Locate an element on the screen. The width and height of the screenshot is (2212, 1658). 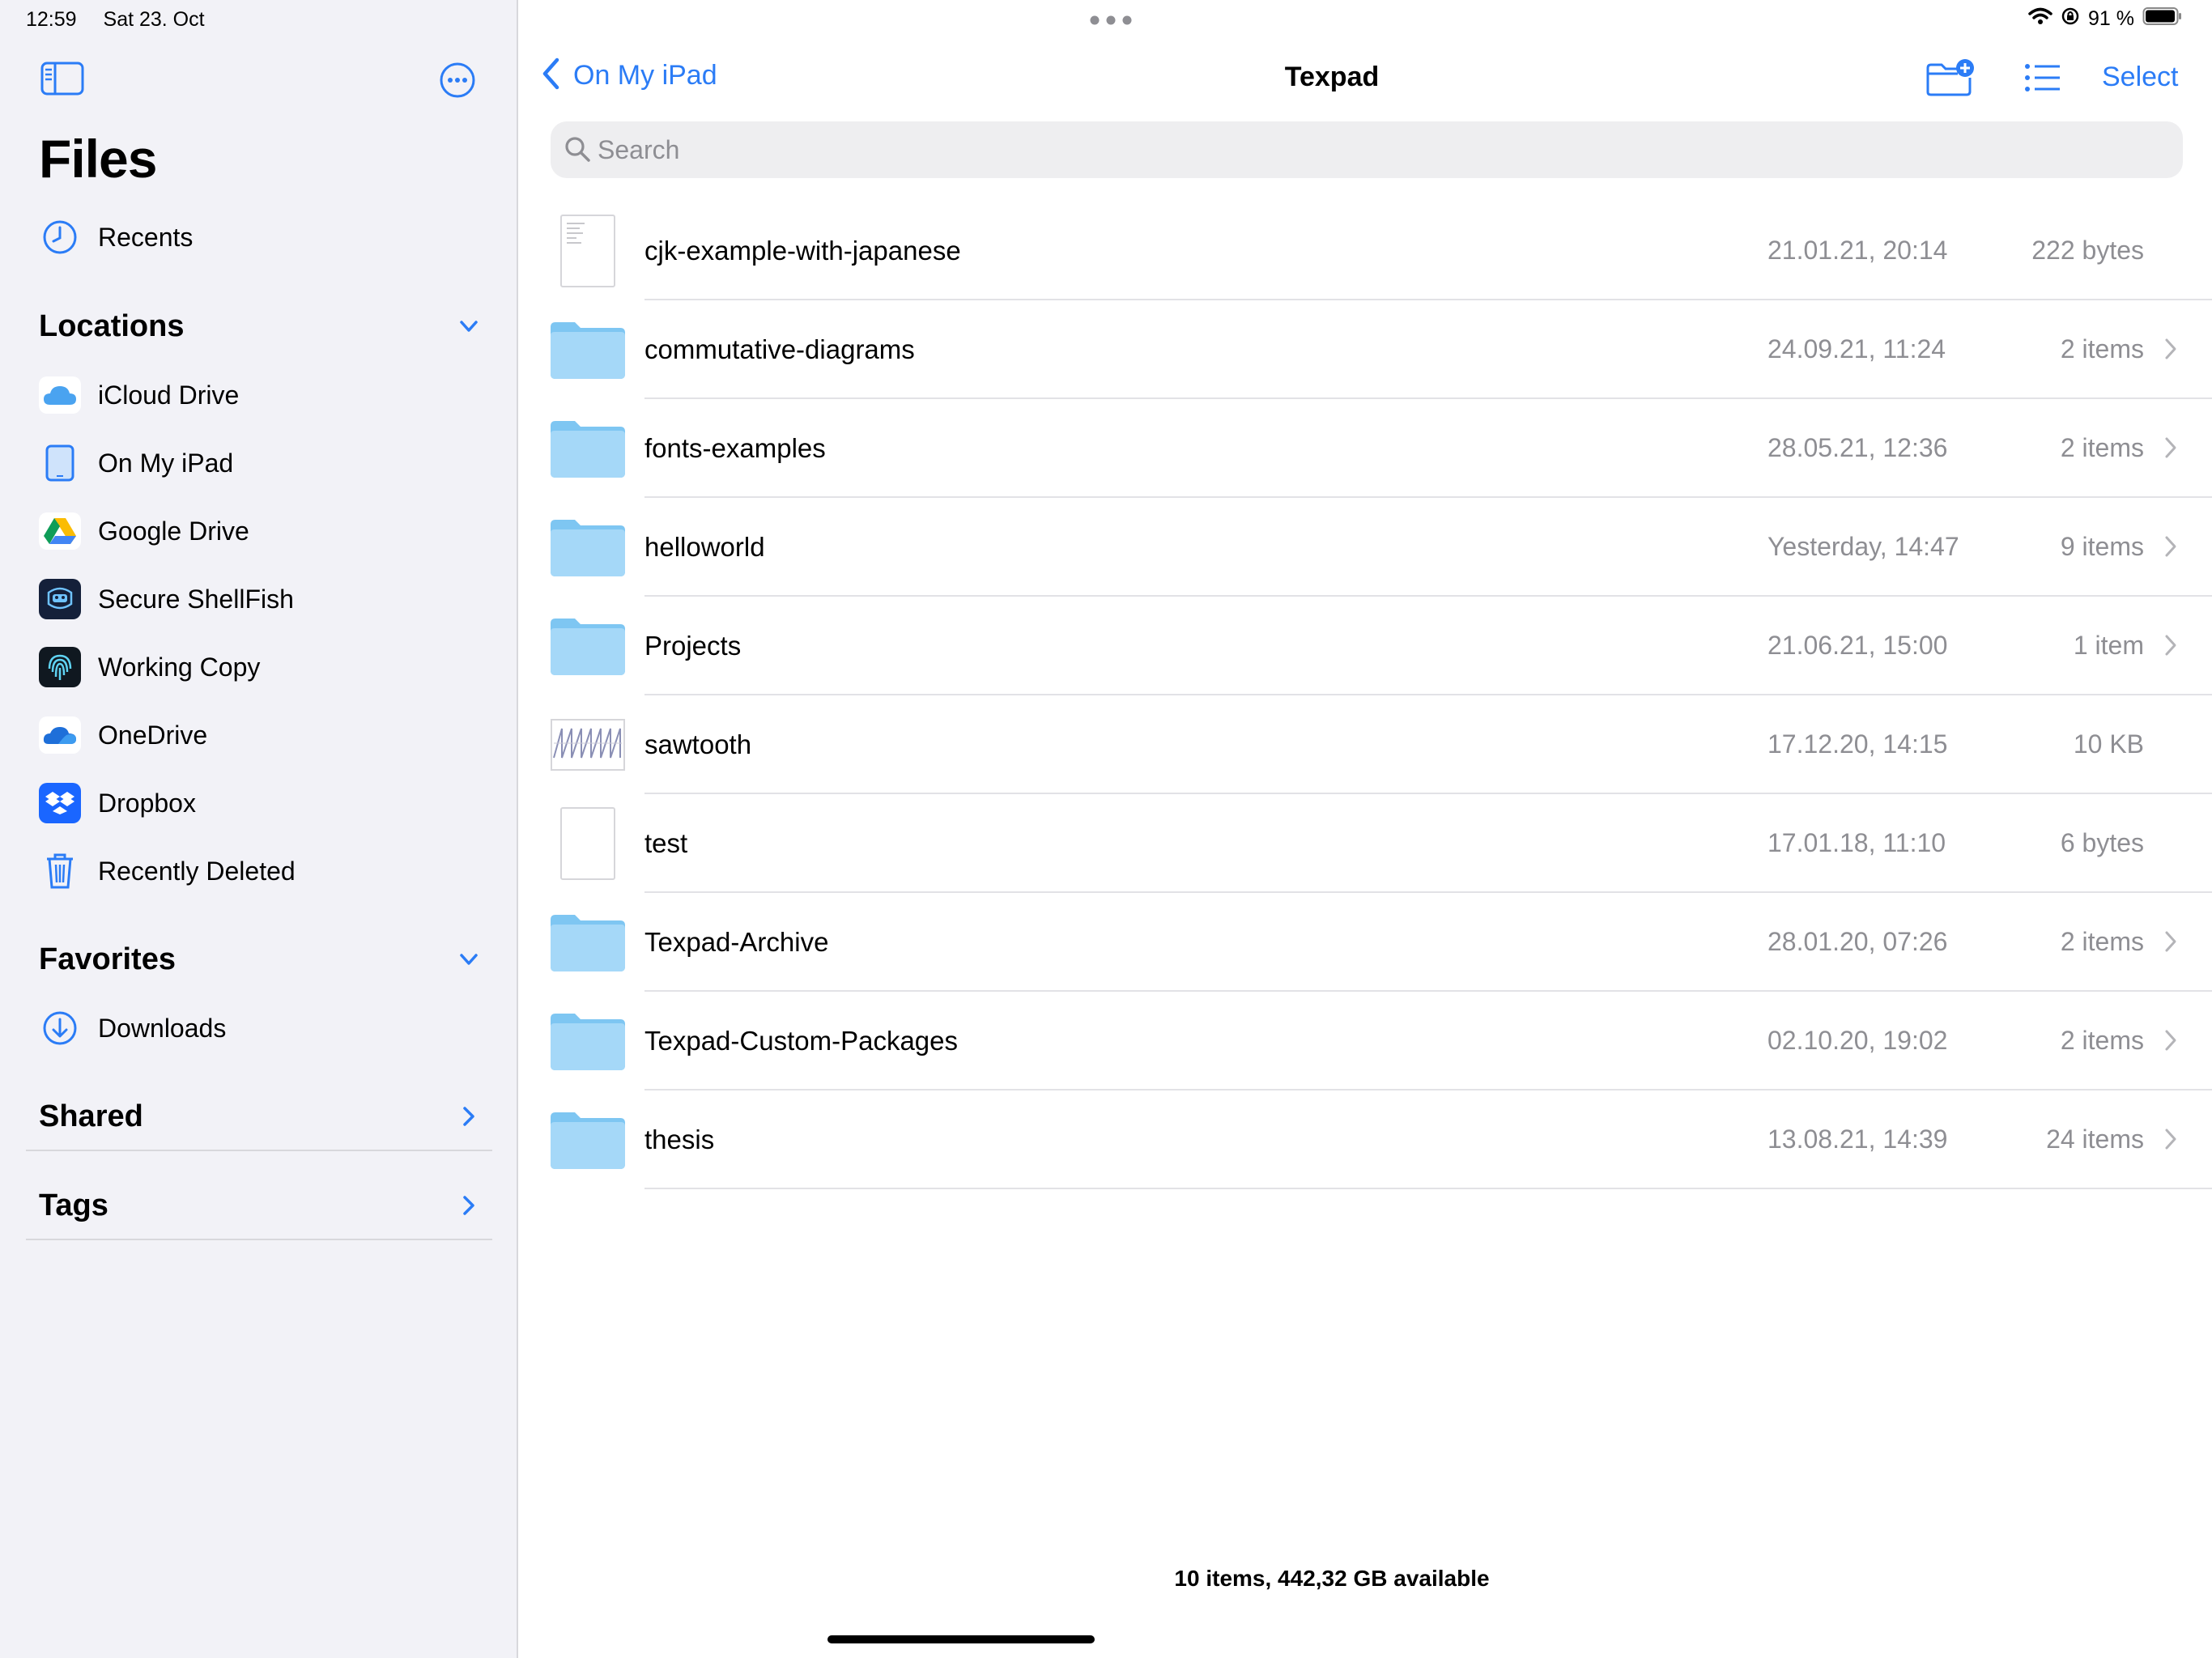
status-date: Sat 23. Oct is located at coordinates (154, 19).